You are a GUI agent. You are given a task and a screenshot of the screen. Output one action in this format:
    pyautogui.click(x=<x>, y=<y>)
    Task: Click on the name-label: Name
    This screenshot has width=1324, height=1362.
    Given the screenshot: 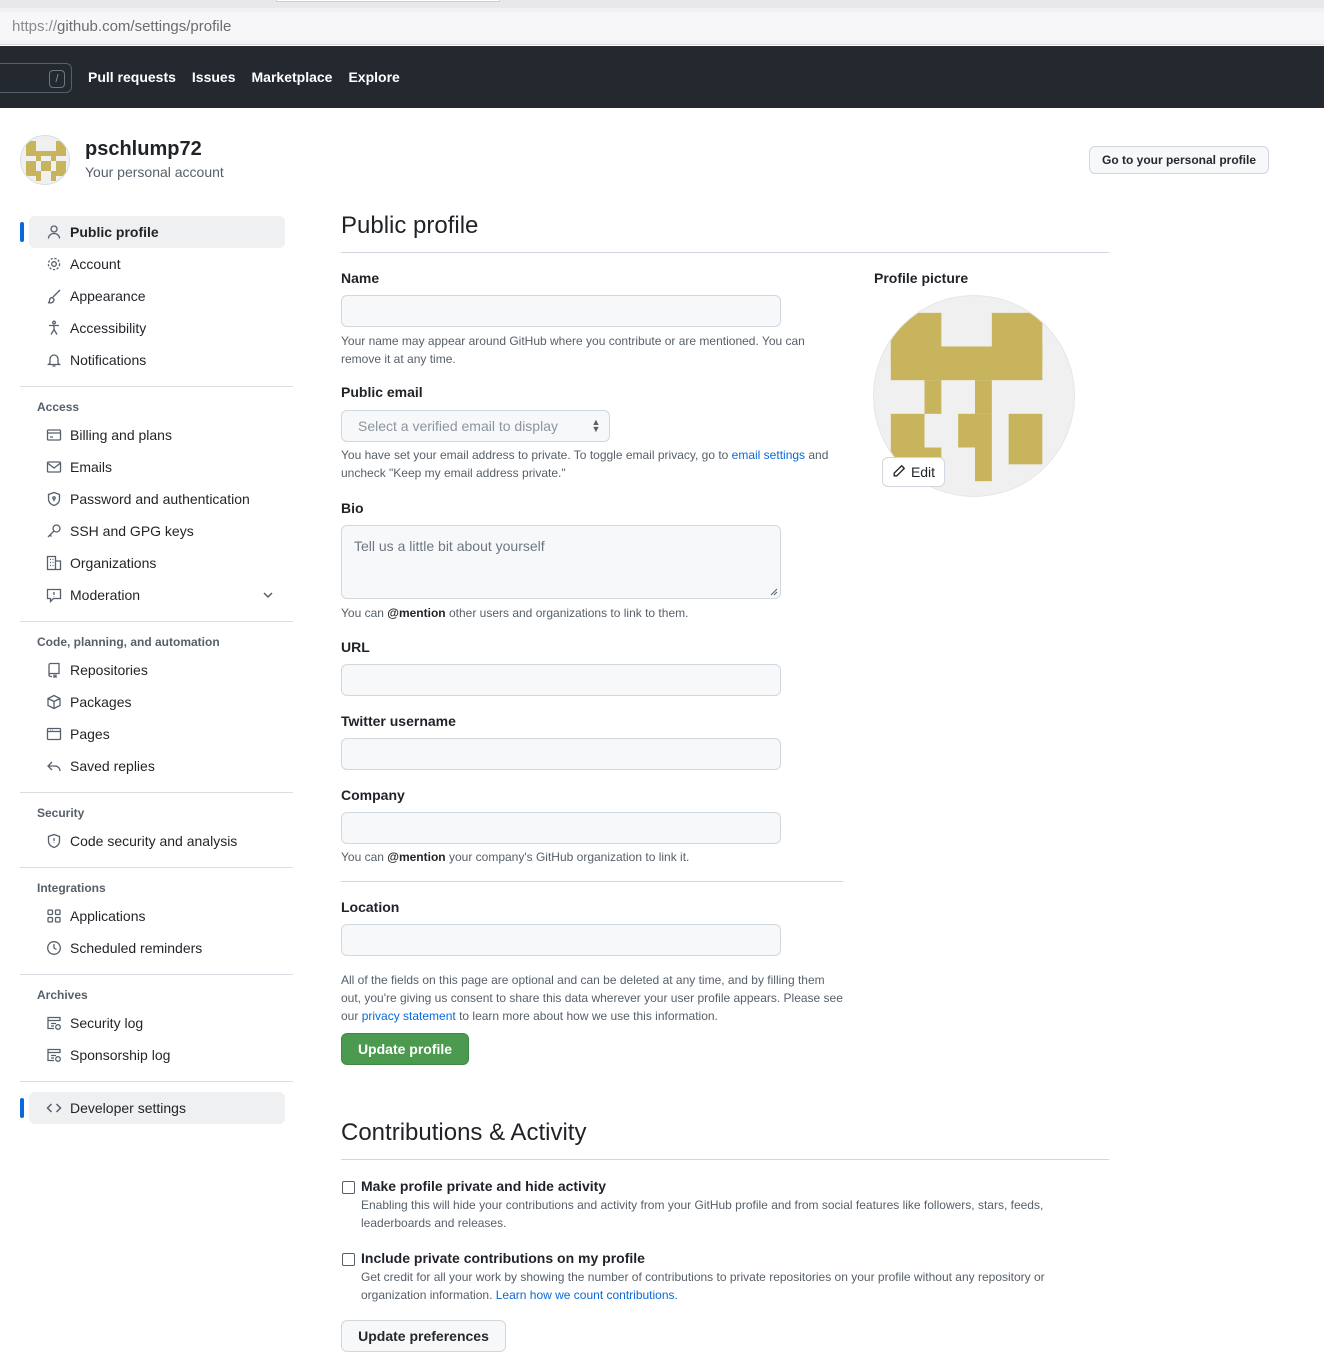 What is the action you would take?
    pyautogui.click(x=360, y=278)
    